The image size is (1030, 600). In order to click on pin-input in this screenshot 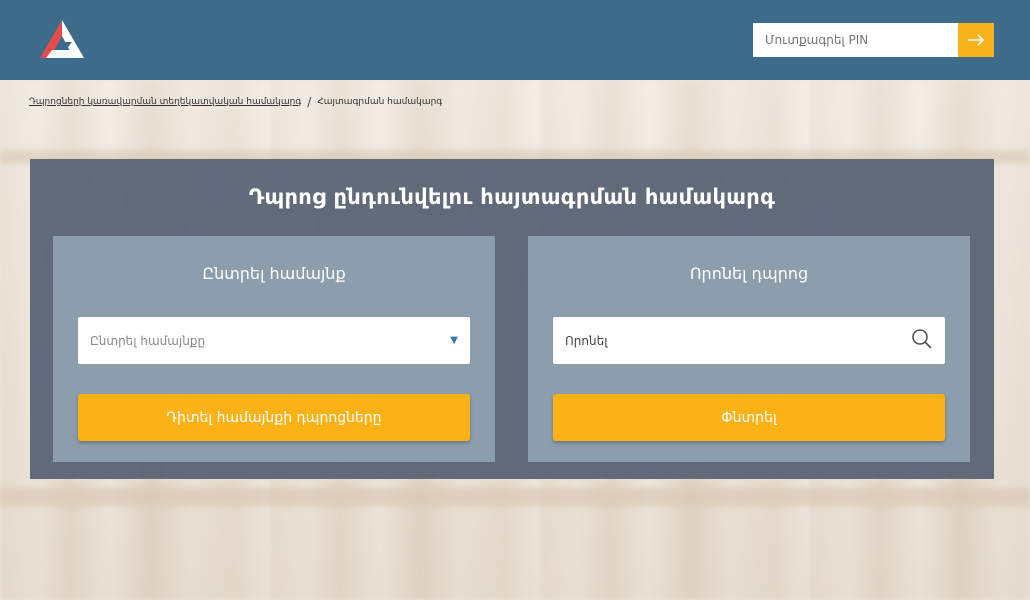, I will do `click(855, 40)`.